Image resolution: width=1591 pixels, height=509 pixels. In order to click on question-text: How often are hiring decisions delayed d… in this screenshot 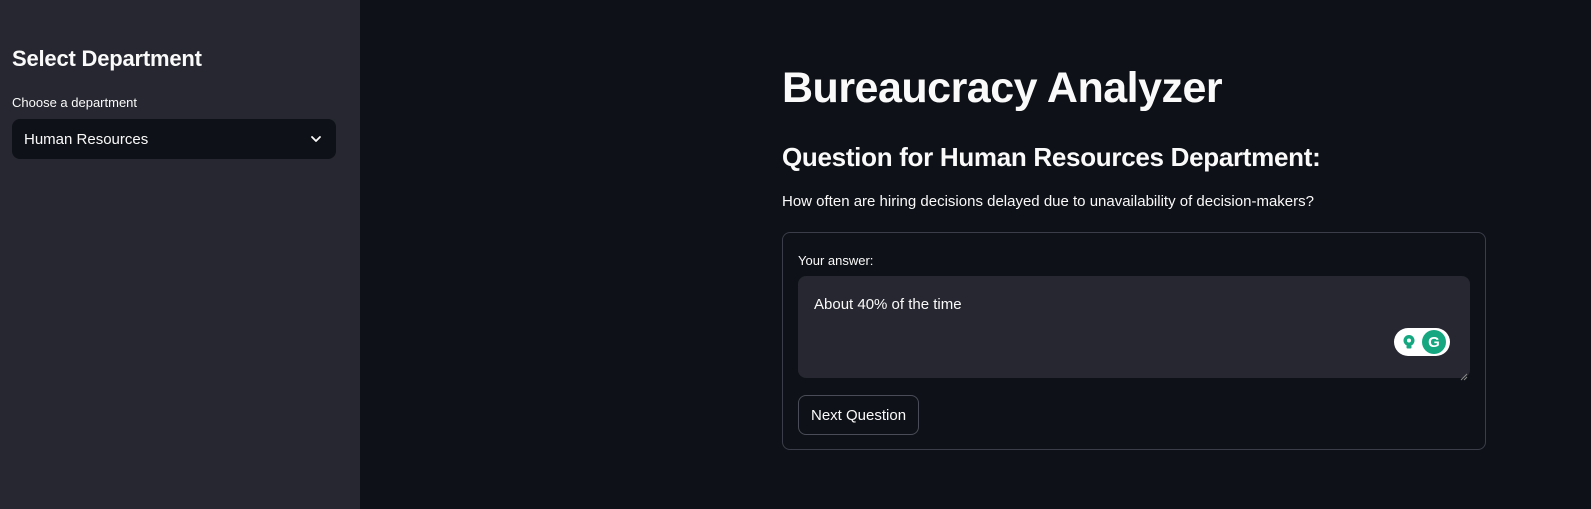, I will do `click(1048, 201)`.